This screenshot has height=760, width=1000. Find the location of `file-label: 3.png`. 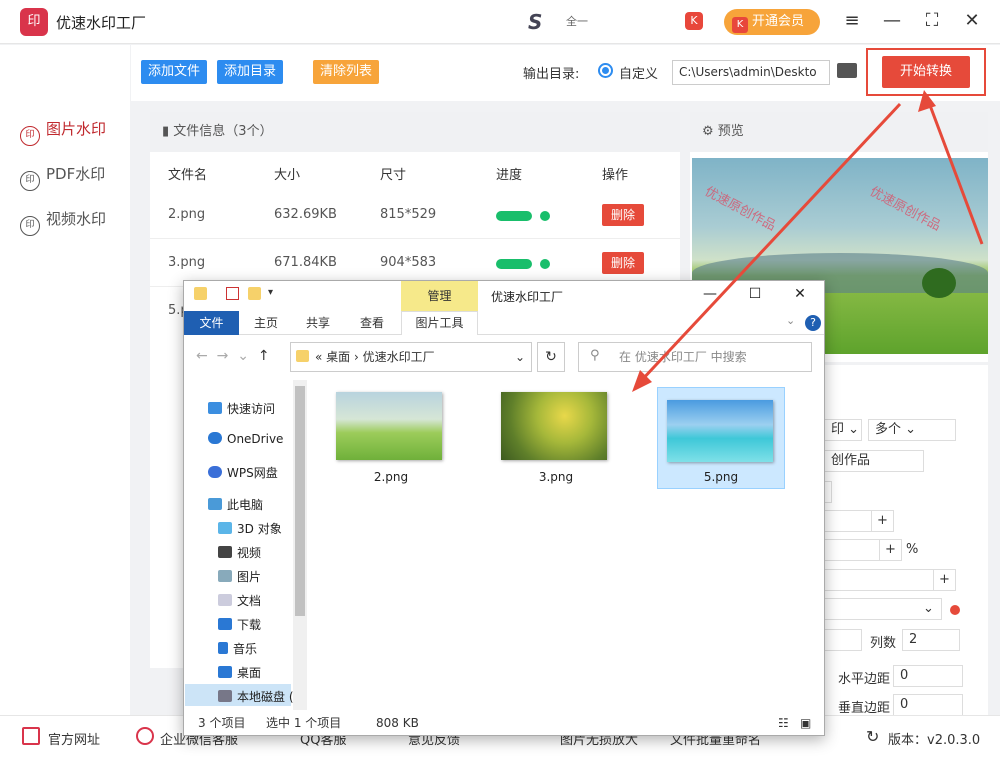

file-label: 3.png is located at coordinates (556, 477).